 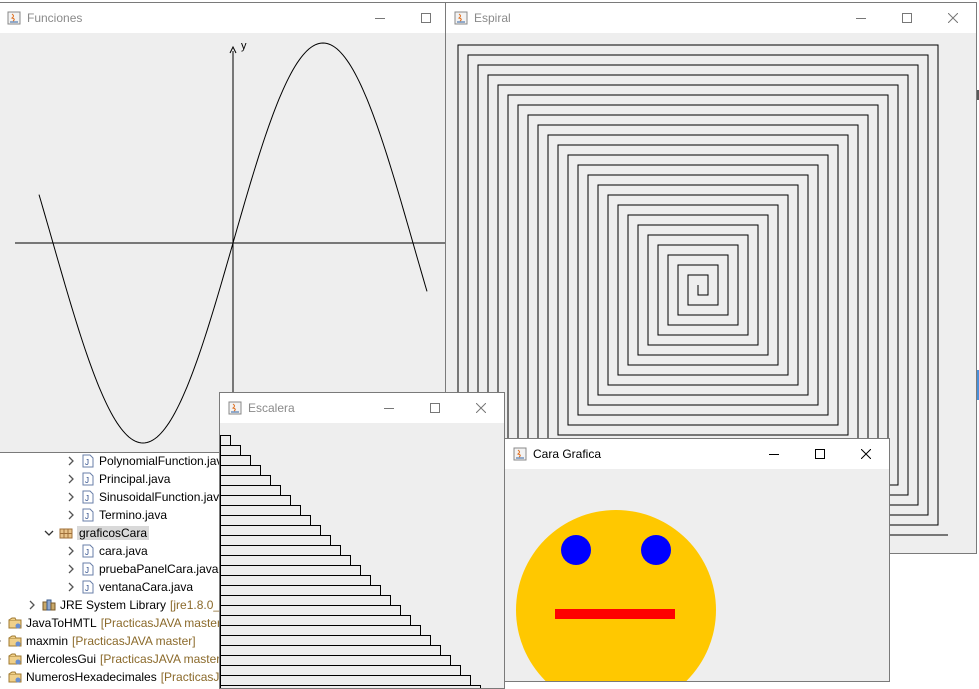 I want to click on tree-item-file: J PolynomialFunction.java, so click(x=143, y=461).